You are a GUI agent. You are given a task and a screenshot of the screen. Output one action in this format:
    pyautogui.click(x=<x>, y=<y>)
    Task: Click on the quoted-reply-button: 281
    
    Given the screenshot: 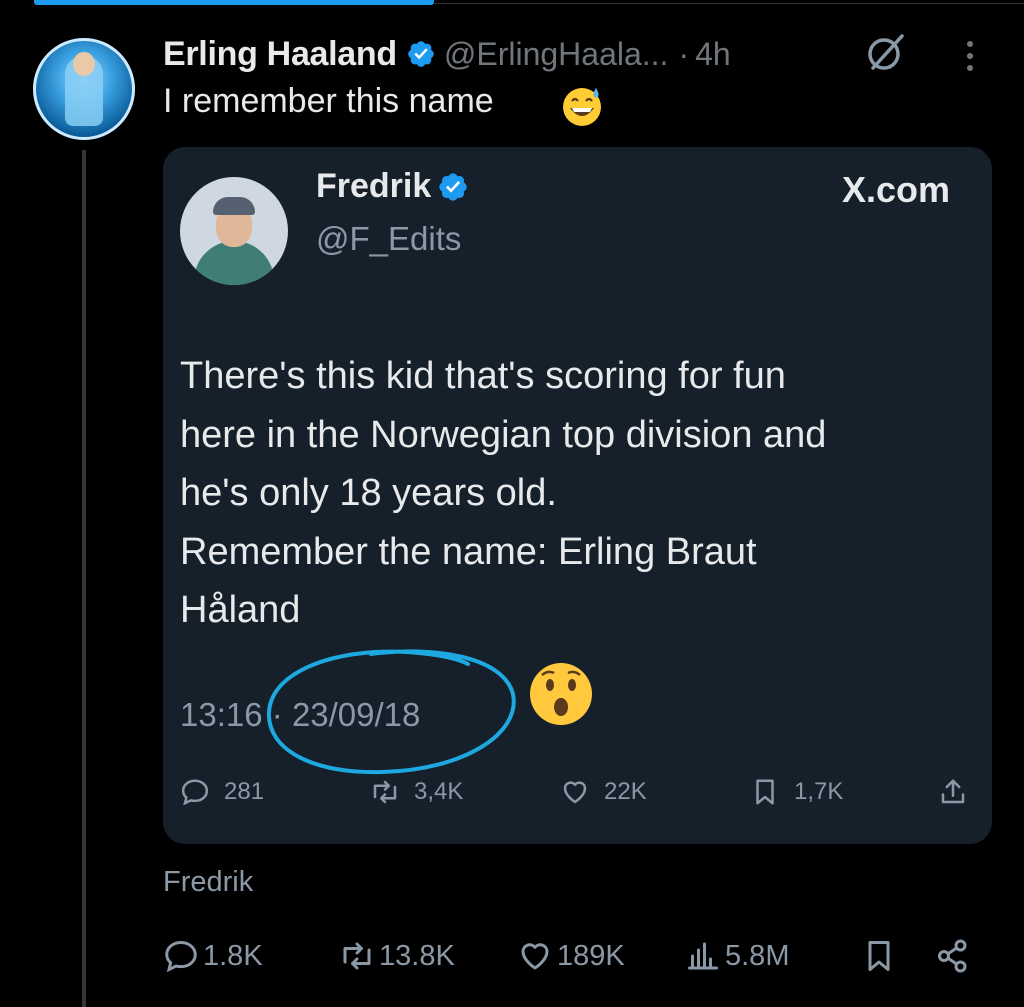 What is the action you would take?
    pyautogui.click(x=222, y=792)
    